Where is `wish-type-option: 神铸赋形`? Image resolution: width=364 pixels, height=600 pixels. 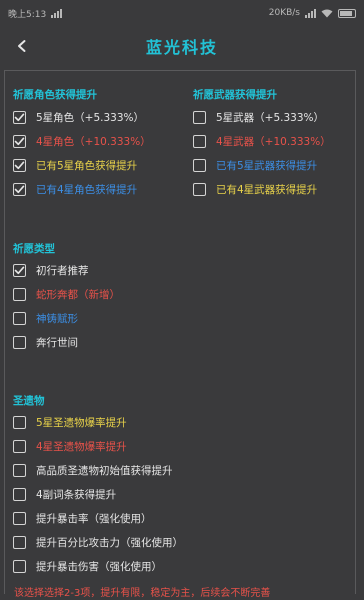 wish-type-option: 神铸赋形 is located at coordinates (45, 318).